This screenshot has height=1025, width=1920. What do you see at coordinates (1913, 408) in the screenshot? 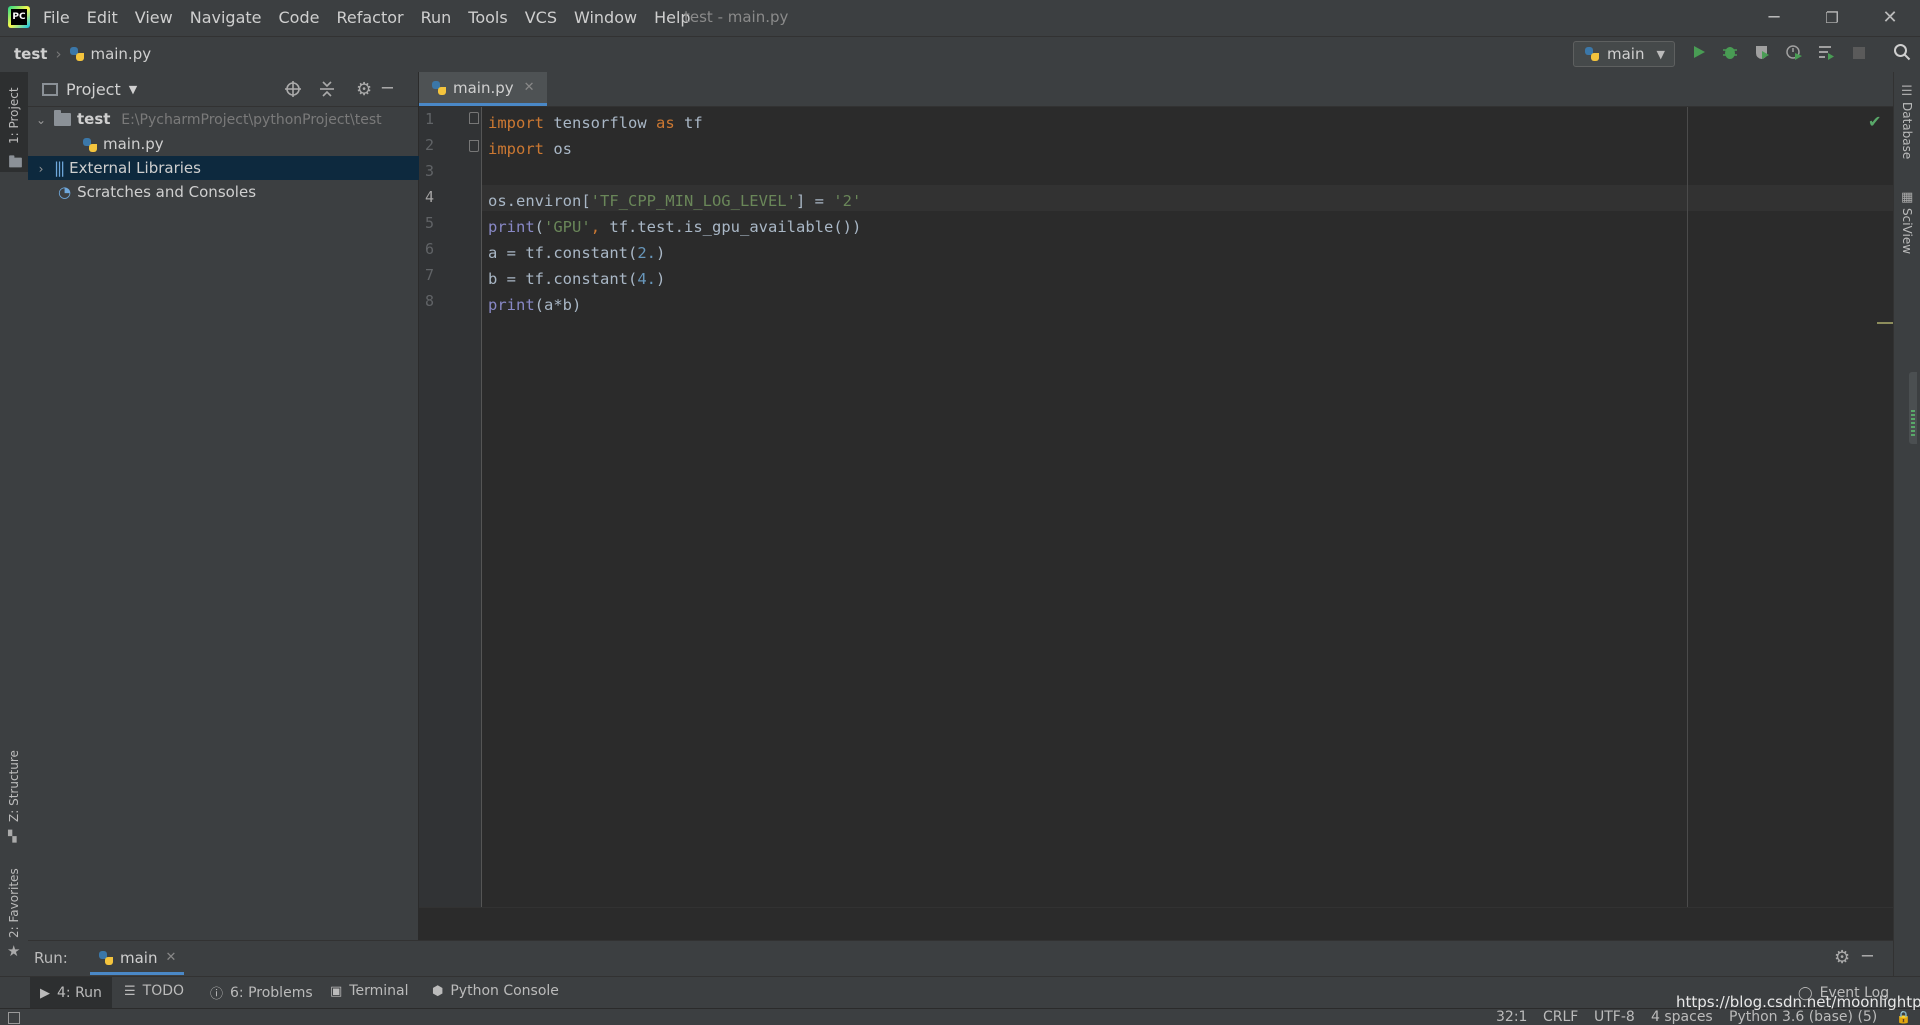
I see `memory-indicator` at bounding box center [1913, 408].